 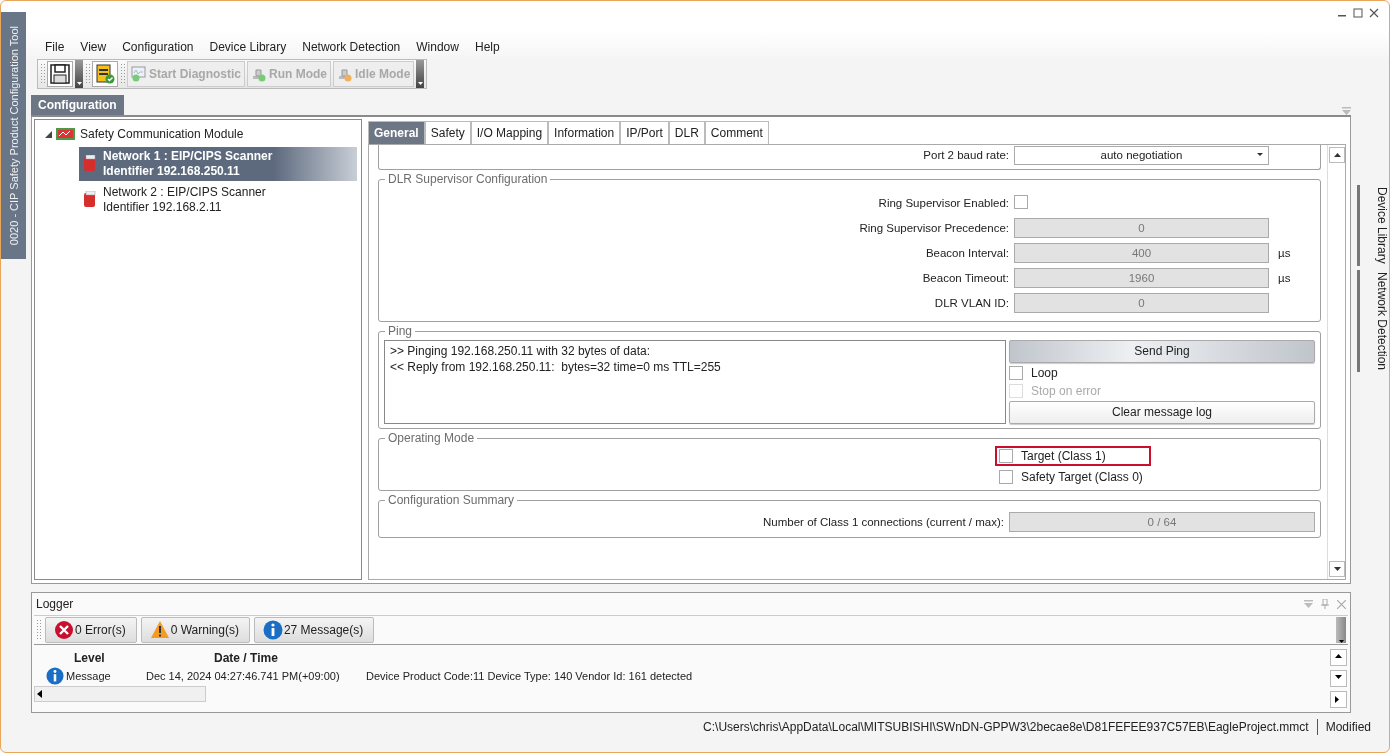 What do you see at coordinates (971, 302) in the screenshot?
I see `field-label: DLR VLAN ID:` at bounding box center [971, 302].